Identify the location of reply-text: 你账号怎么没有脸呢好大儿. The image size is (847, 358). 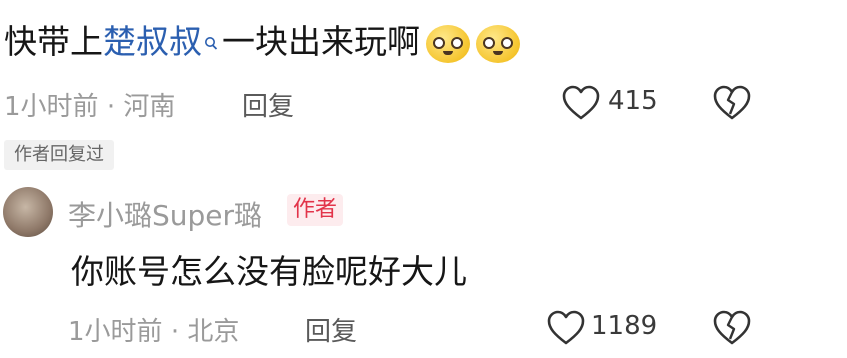
(269, 271).